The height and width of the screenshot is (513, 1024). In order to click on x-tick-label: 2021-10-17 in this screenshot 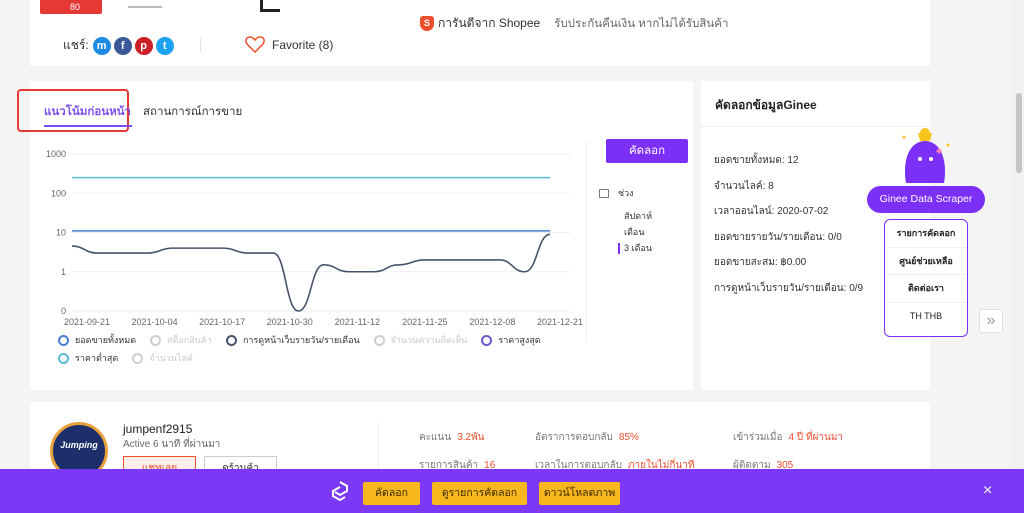, I will do `click(222, 322)`.